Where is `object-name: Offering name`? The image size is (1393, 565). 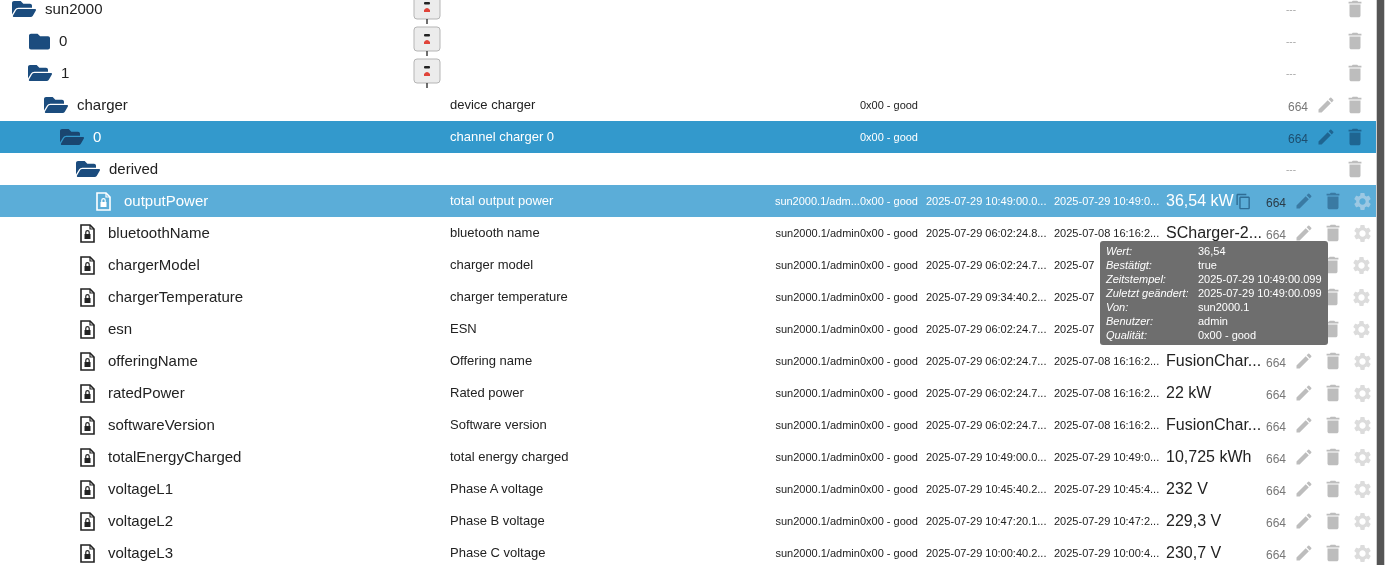
object-name: Offering name is located at coordinates (491, 361).